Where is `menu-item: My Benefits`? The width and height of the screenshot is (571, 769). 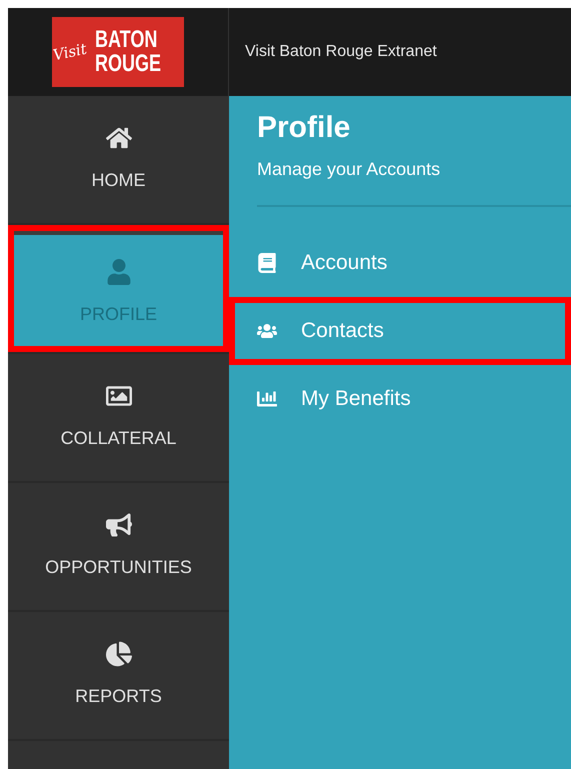 menu-item: My Benefits is located at coordinates (400, 399).